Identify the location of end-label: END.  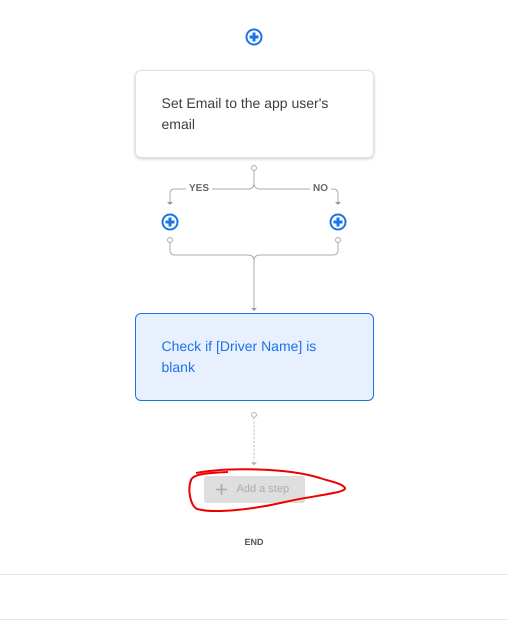
(254, 541).